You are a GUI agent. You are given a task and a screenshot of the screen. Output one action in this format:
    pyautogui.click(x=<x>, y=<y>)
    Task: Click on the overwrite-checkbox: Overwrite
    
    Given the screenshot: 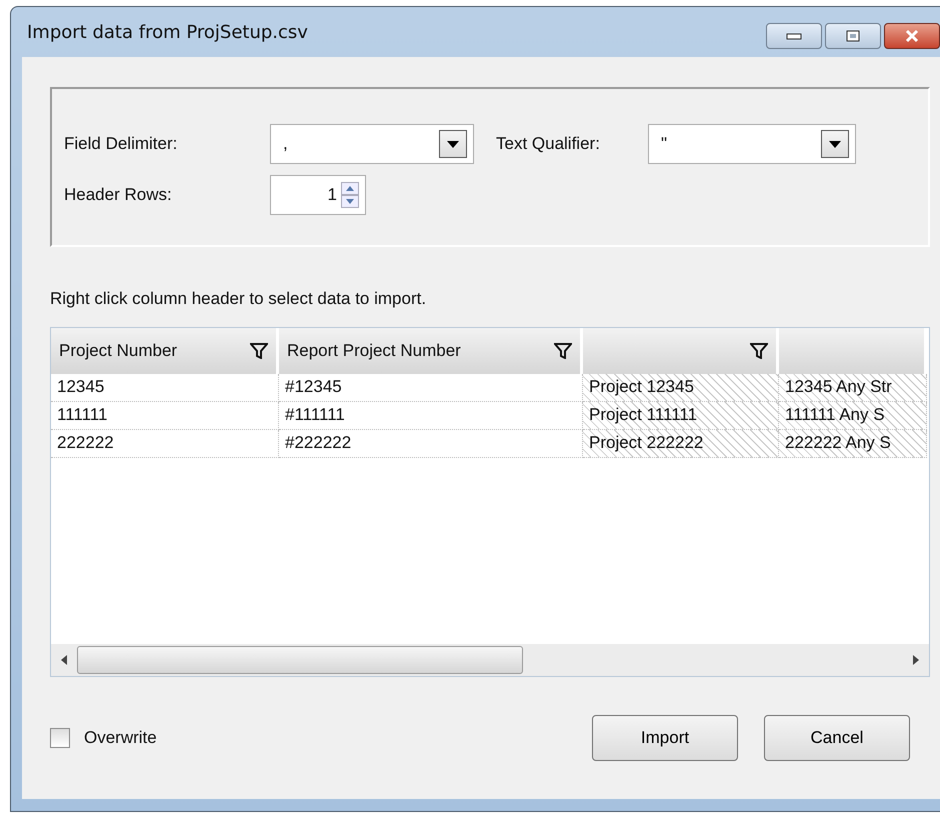 What is the action you would take?
    pyautogui.click(x=103, y=738)
    